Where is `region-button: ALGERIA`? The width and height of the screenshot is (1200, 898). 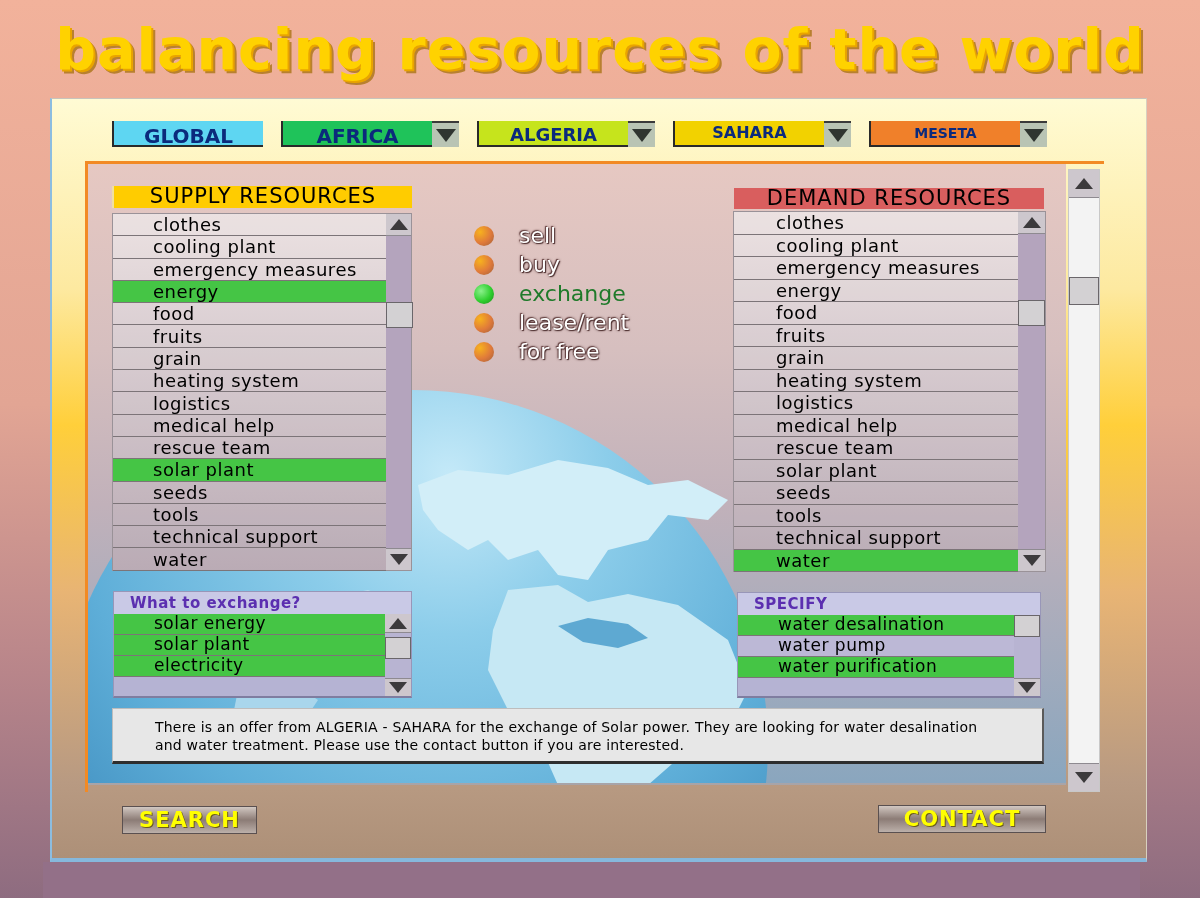
region-button: ALGERIA is located at coordinates (552, 134).